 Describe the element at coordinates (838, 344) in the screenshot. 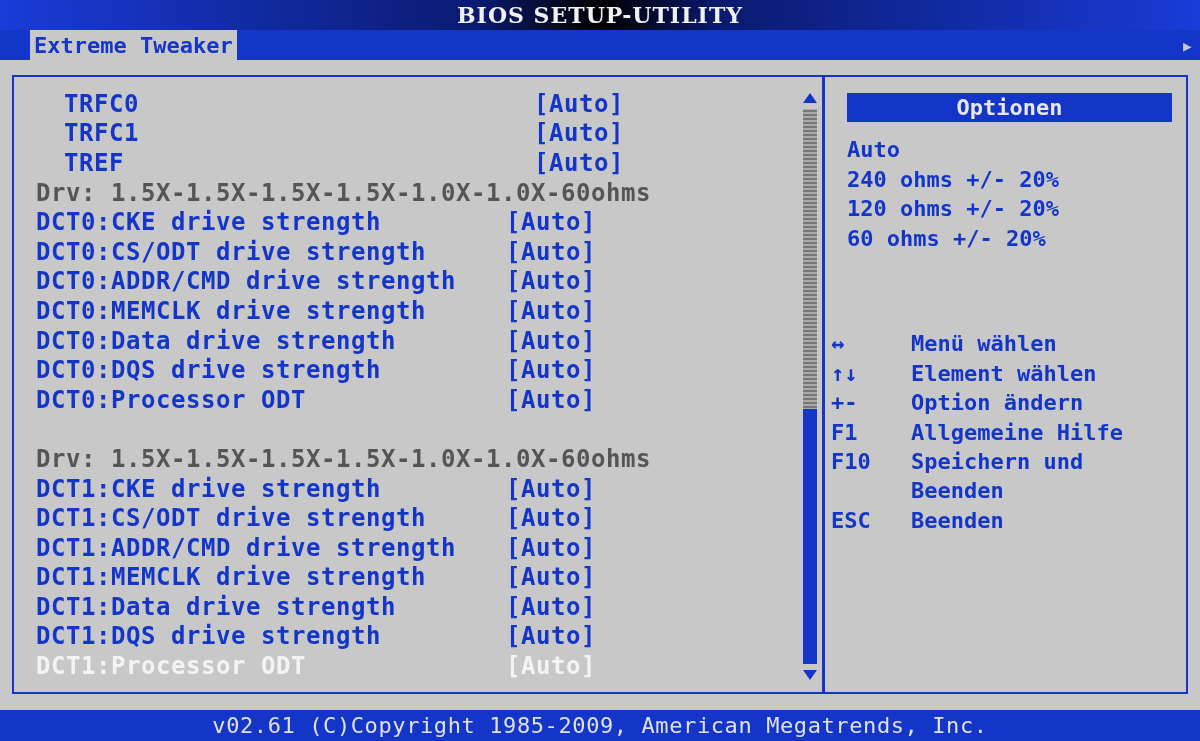

I see `key-label: ↔` at that location.